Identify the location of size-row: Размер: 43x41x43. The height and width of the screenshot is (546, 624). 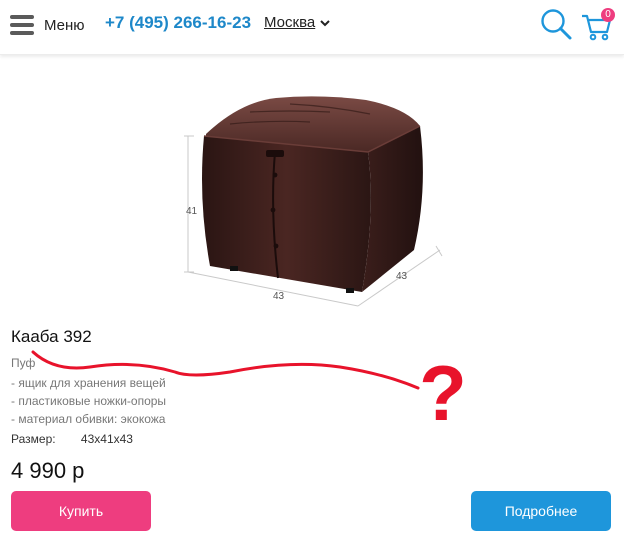
(72, 439).